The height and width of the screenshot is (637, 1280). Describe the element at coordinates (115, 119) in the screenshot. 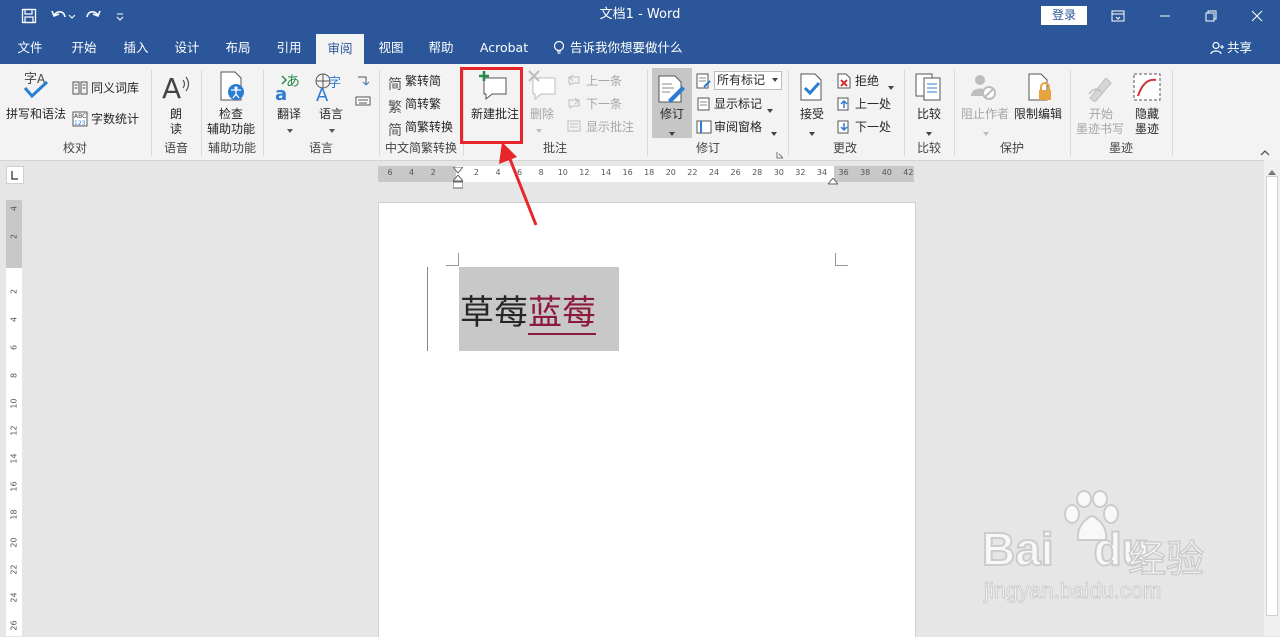

I see `word-count-button: 字数统计` at that location.